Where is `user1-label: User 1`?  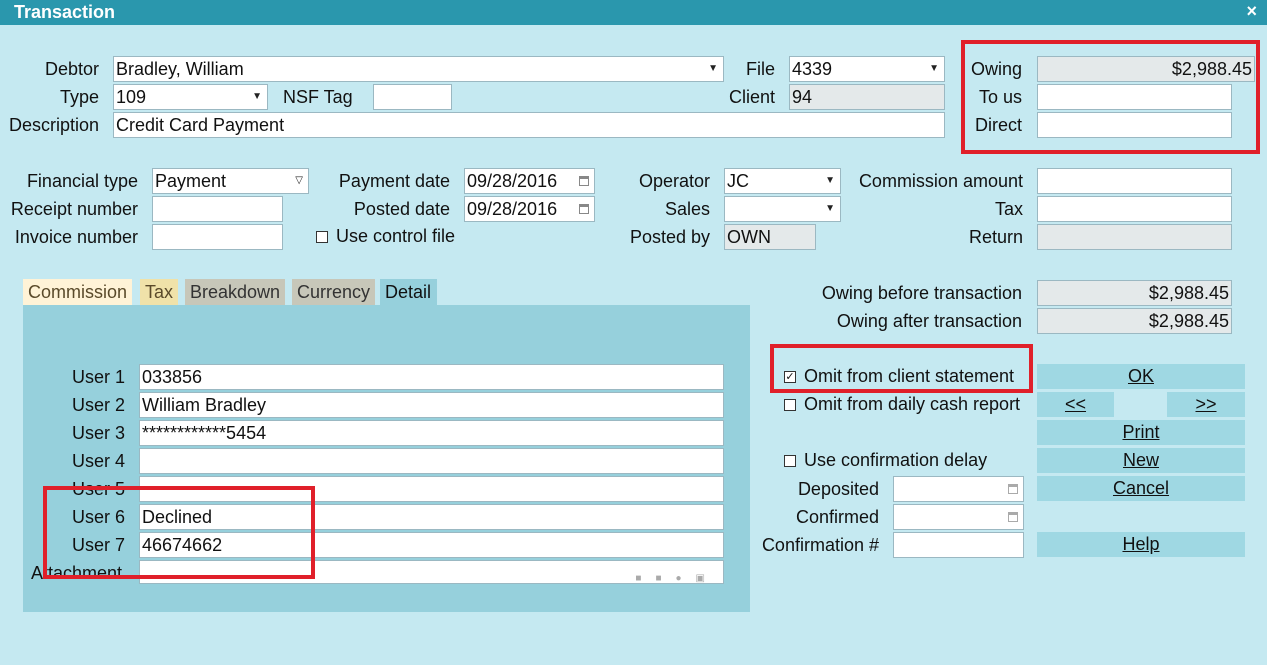 user1-label: User 1 is located at coordinates (98, 377).